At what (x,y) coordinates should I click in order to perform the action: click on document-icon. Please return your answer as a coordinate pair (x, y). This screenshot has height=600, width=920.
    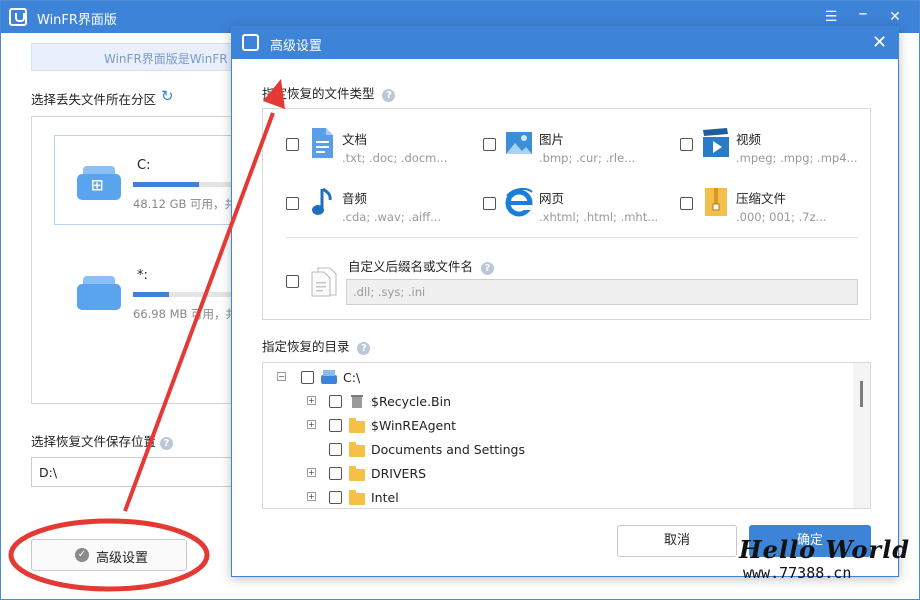
    Looking at the image, I should click on (322, 143).